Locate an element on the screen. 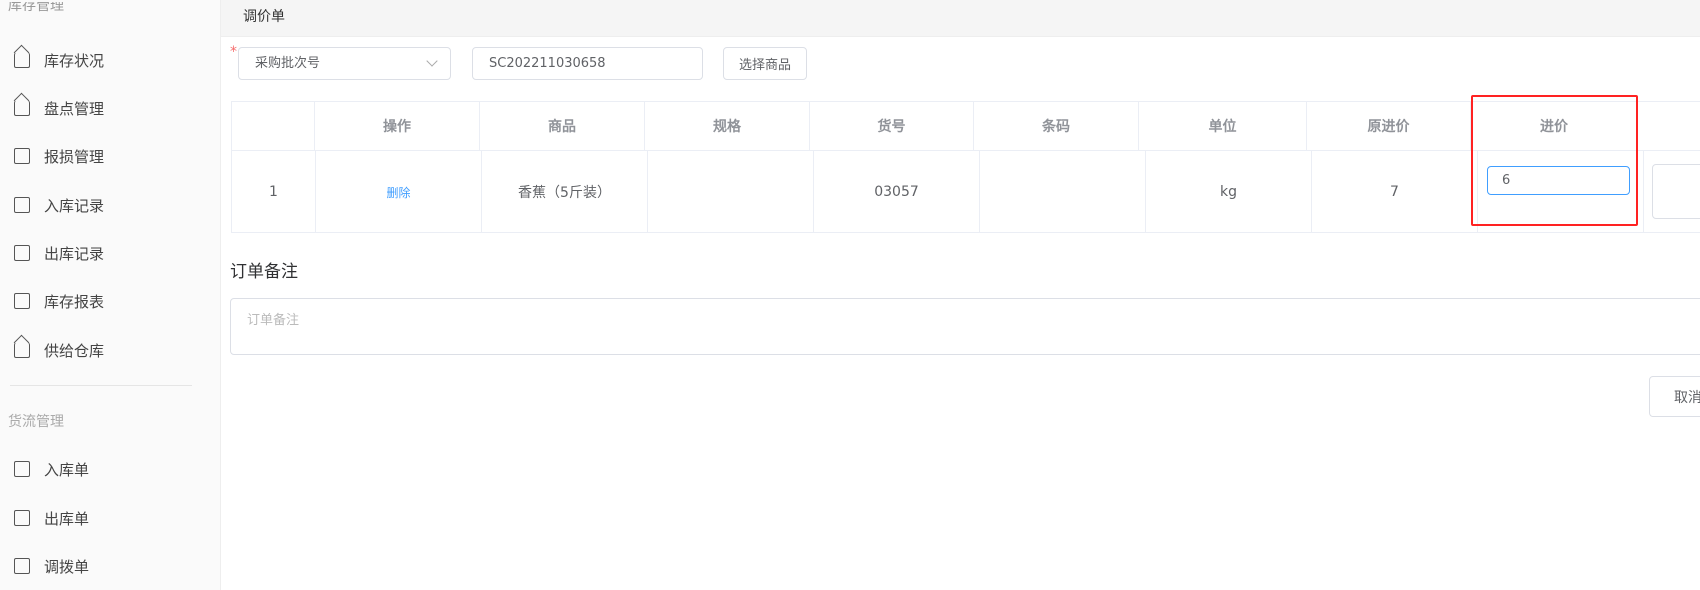 The width and height of the screenshot is (1700, 590). row-spec is located at coordinates (731, 192).